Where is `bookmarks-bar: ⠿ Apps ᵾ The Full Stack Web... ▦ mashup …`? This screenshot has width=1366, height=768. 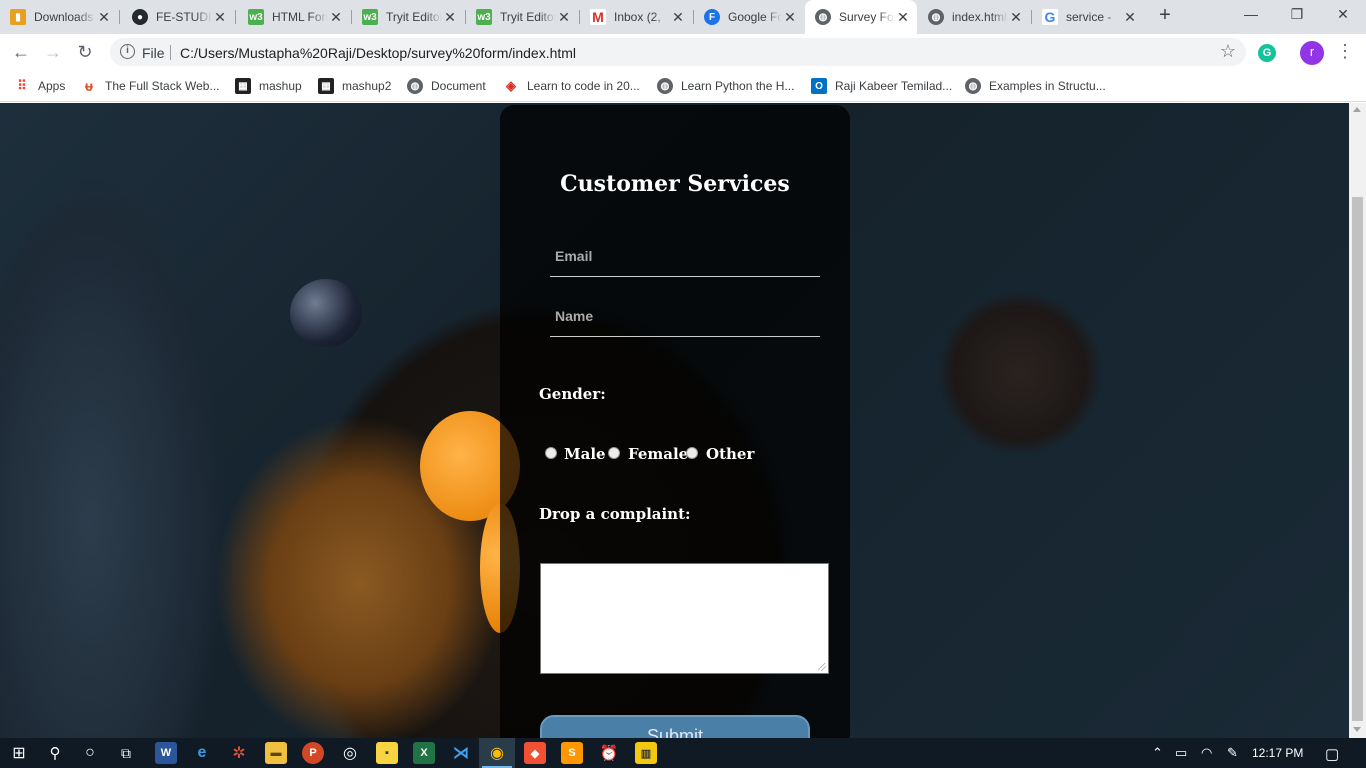 bookmarks-bar: ⠿ Apps ᵾ The Full Stack Web... ▦ mashup … is located at coordinates (683, 86).